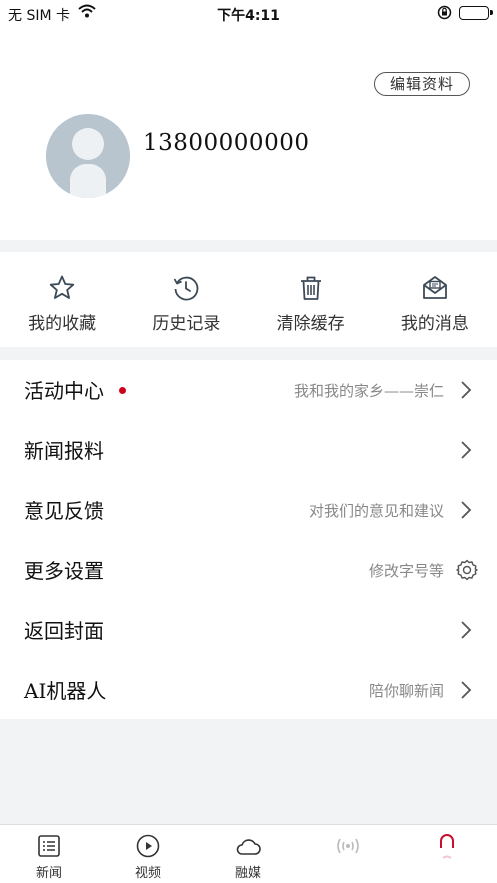 This screenshot has width=497, height=883. Describe the element at coordinates (186, 288) in the screenshot. I see `history-icon` at that location.